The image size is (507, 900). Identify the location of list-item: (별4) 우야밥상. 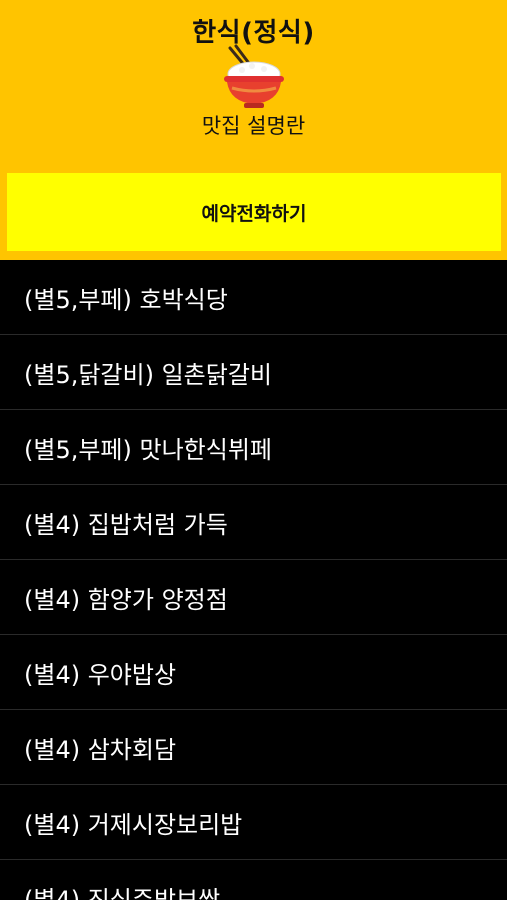
(253, 672).